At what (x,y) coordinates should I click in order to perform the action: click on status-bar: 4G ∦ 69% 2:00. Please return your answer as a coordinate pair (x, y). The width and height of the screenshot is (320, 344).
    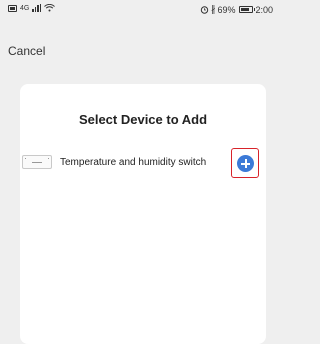
    Looking at the image, I should click on (139, 10).